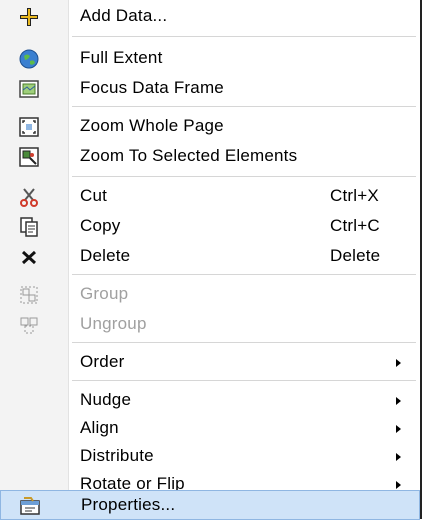 This screenshot has width=432, height=520. I want to click on menu-item-delete: Delete Delete, so click(210, 257).